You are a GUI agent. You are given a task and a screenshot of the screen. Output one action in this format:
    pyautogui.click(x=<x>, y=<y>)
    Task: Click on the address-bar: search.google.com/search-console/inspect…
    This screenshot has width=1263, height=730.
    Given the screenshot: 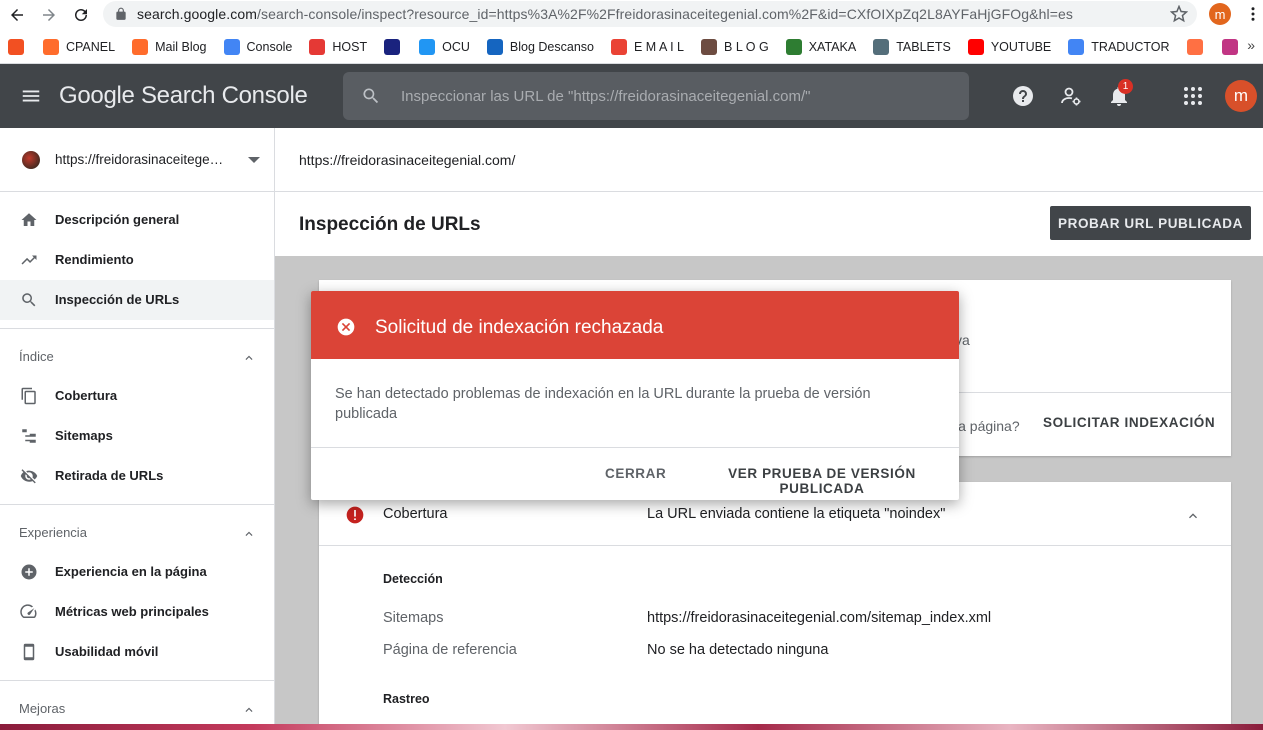 What is the action you would take?
    pyautogui.click(x=650, y=14)
    